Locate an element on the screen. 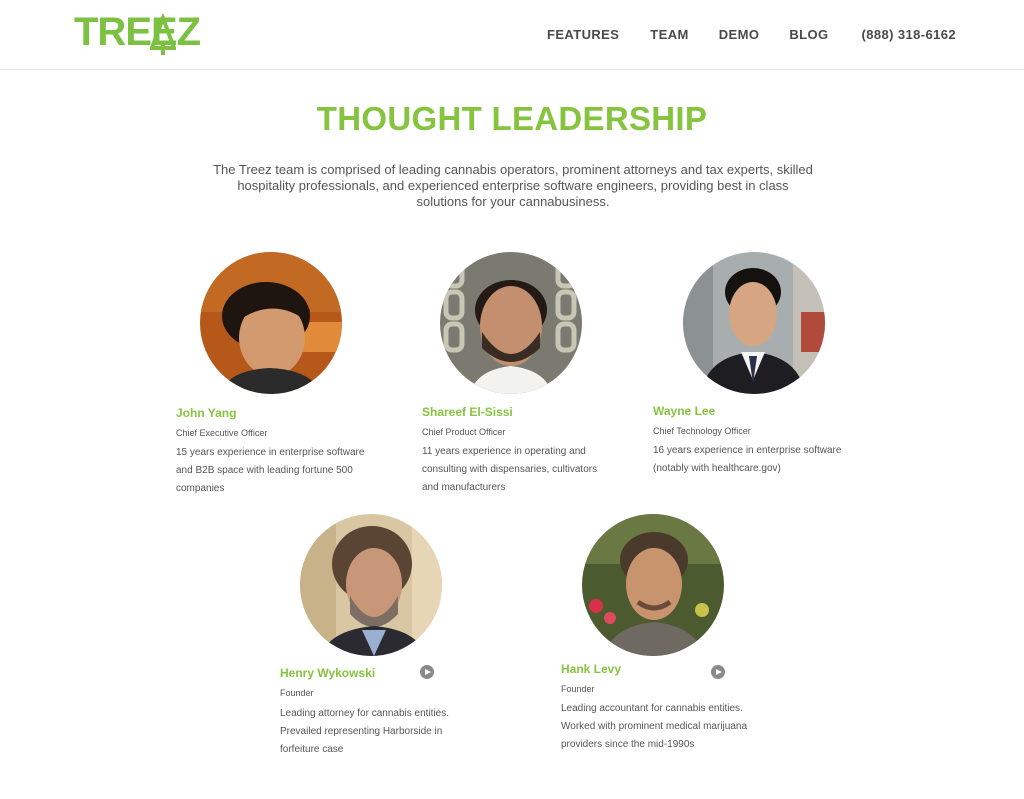 The image size is (1024, 799). intro-line: solutions for your cannabusiness. is located at coordinates (513, 201).